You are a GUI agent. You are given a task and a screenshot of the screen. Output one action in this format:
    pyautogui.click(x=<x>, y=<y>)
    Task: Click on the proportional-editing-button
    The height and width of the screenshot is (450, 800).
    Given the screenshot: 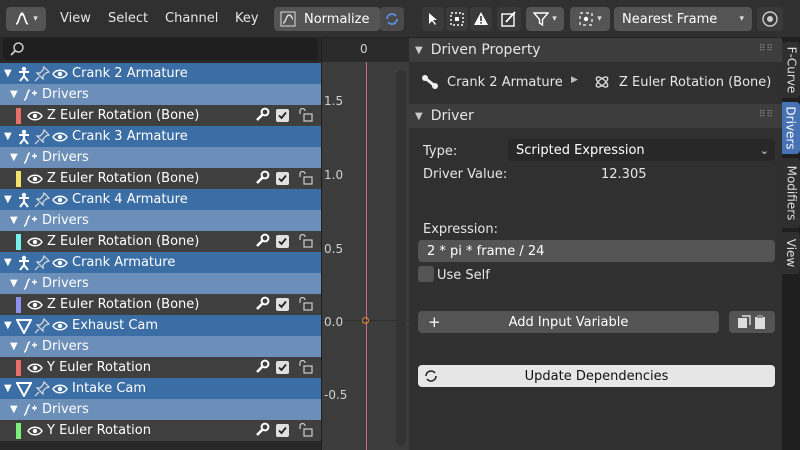 What is the action you would take?
    pyautogui.click(x=770, y=19)
    